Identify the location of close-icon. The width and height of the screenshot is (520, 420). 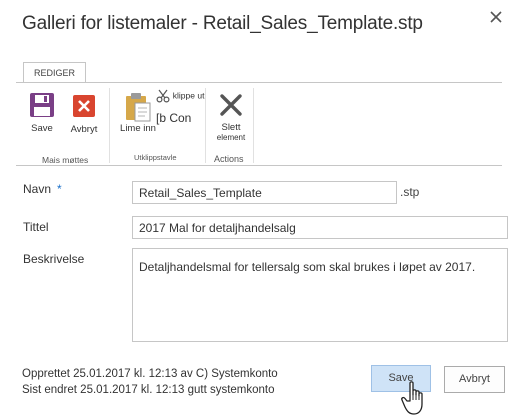
(496, 17).